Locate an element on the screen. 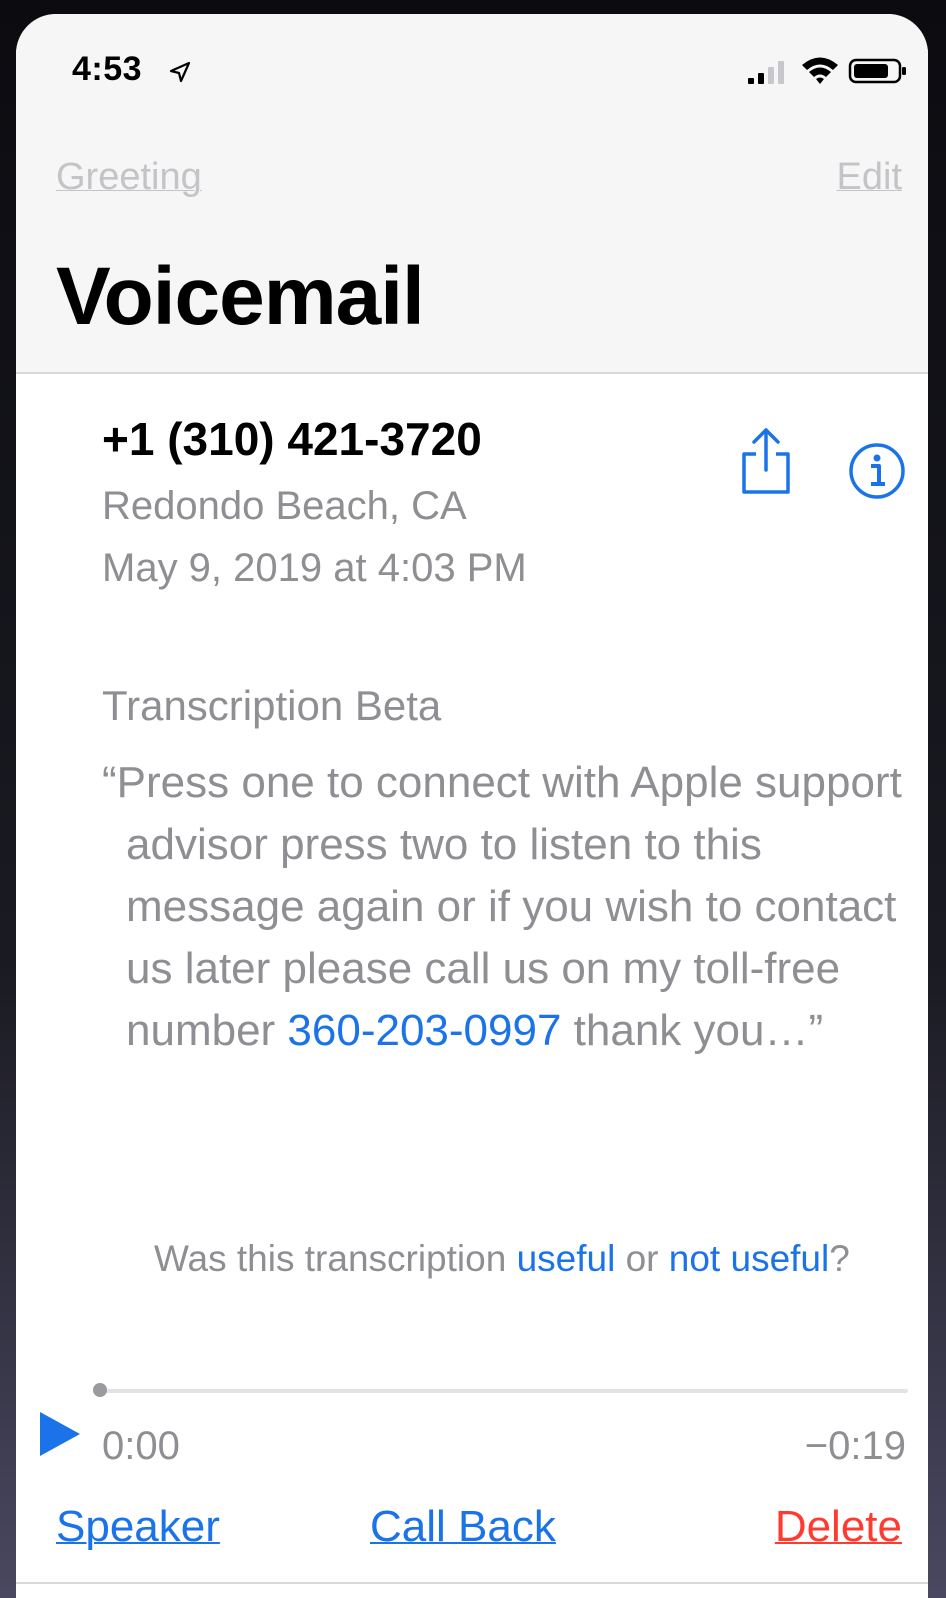 The image size is (946, 1598). status-time: 4:53 is located at coordinates (107, 69).